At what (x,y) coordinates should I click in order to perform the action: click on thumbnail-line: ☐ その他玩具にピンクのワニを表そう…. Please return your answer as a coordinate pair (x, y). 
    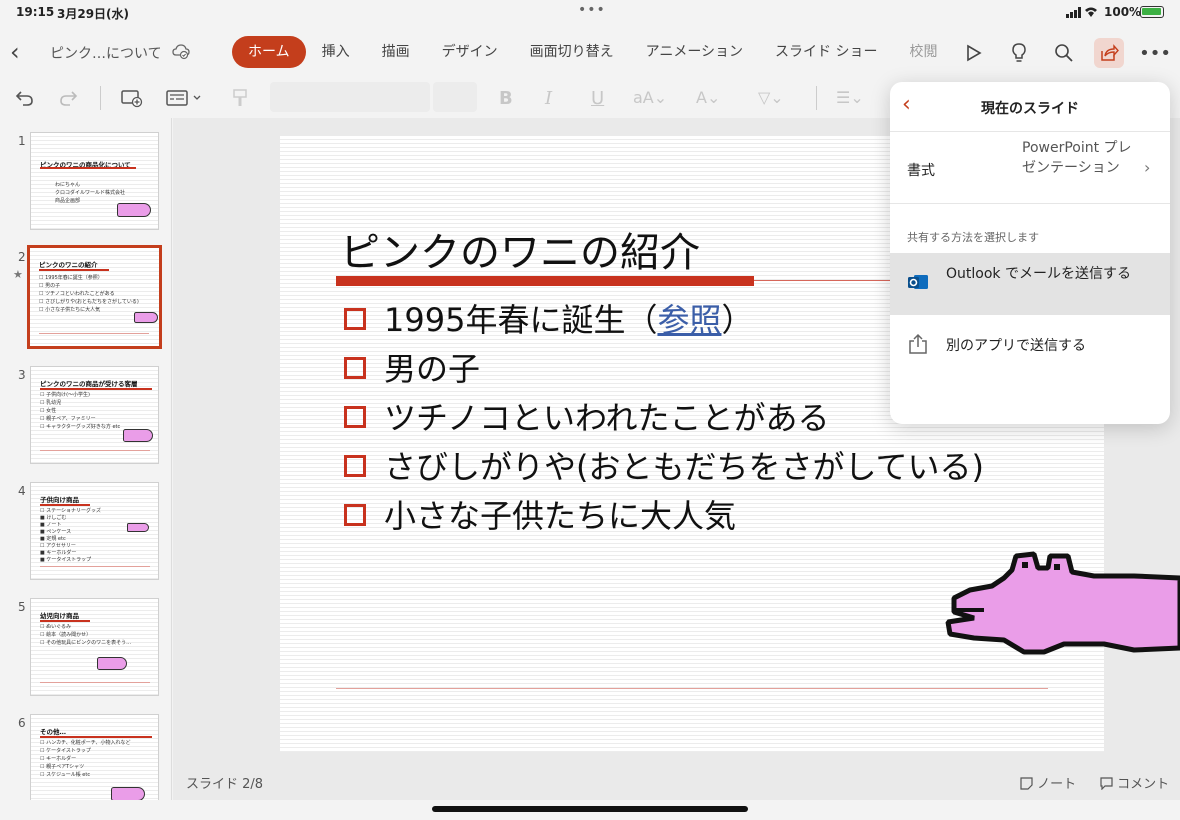
    Looking at the image, I should click on (86, 643).